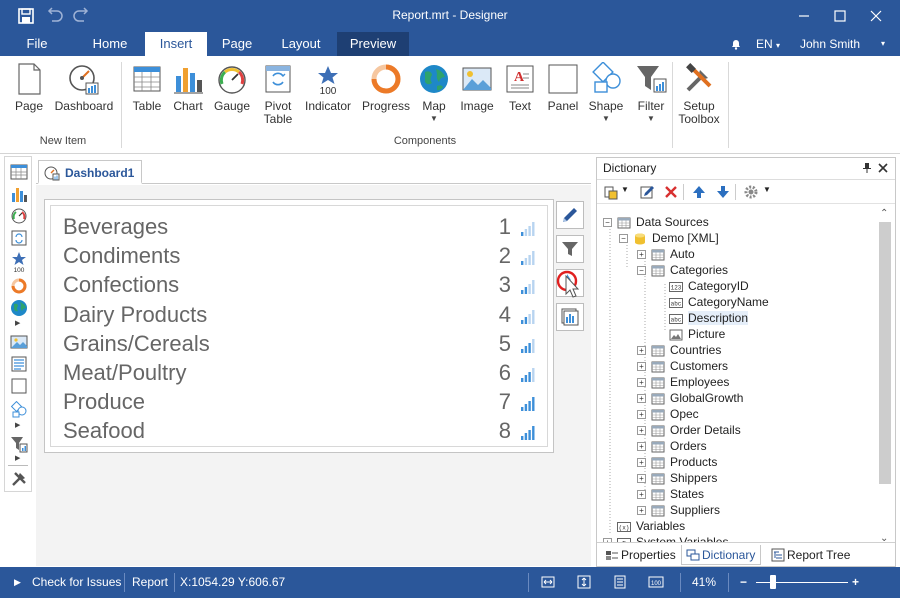 This screenshot has height=598, width=900. Describe the element at coordinates (237, 44) in the screenshot. I see `tab-page: Page` at that location.